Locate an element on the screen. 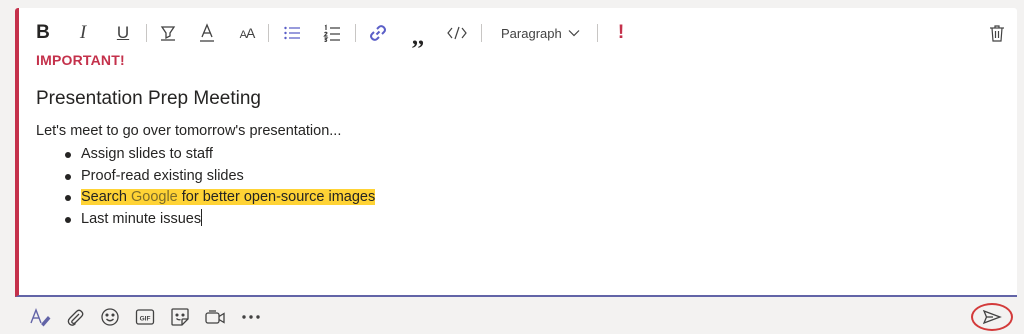  quote-icon: ,, is located at coordinates (418, 37).